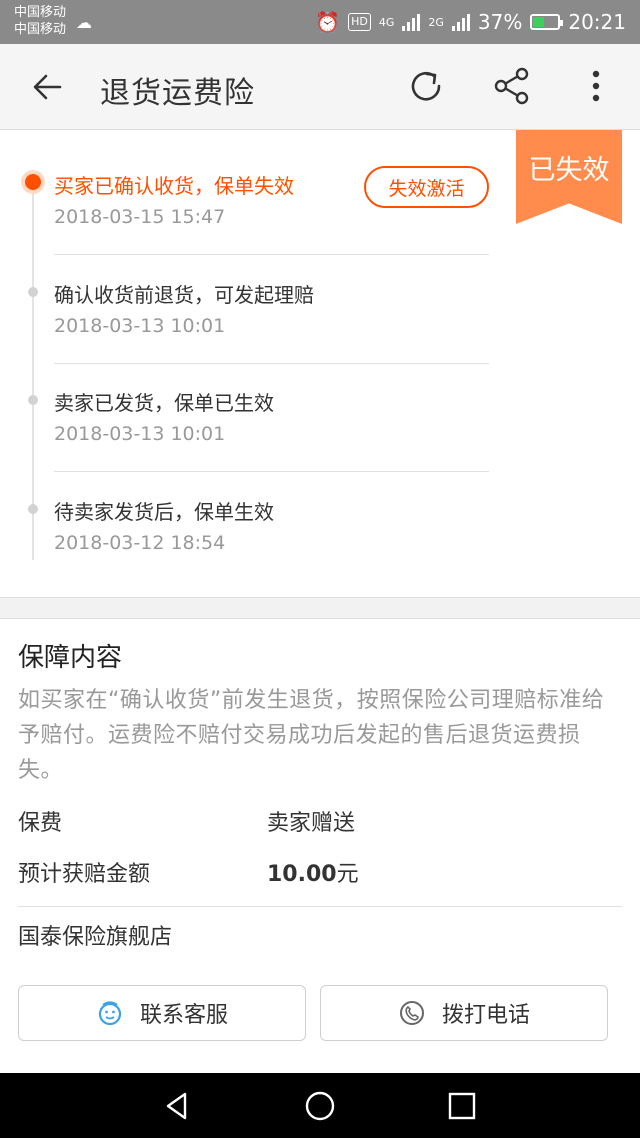 This screenshot has height=1138, width=640. Describe the element at coordinates (140, 217) in the screenshot. I see `event-time: 2018-03-15 15:47` at that location.